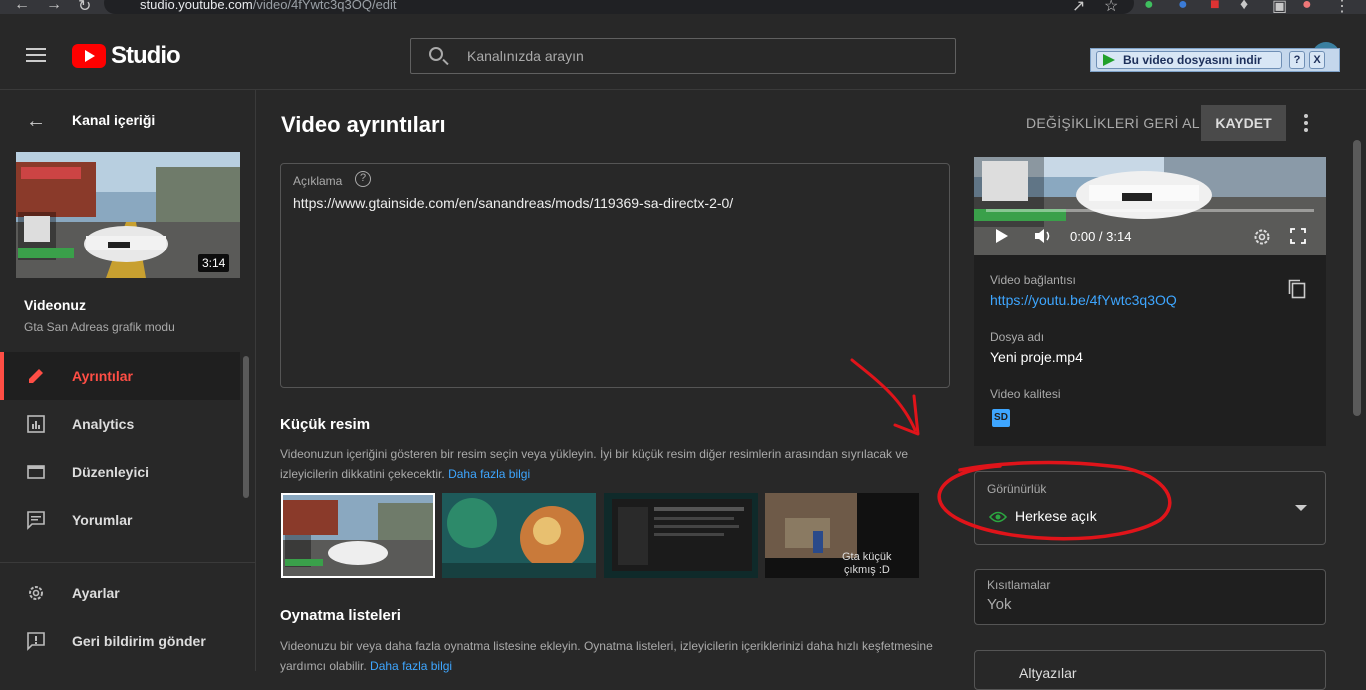  I want to click on sidebar-item-feedback: Geri bildirim gönder, so click(120, 641).